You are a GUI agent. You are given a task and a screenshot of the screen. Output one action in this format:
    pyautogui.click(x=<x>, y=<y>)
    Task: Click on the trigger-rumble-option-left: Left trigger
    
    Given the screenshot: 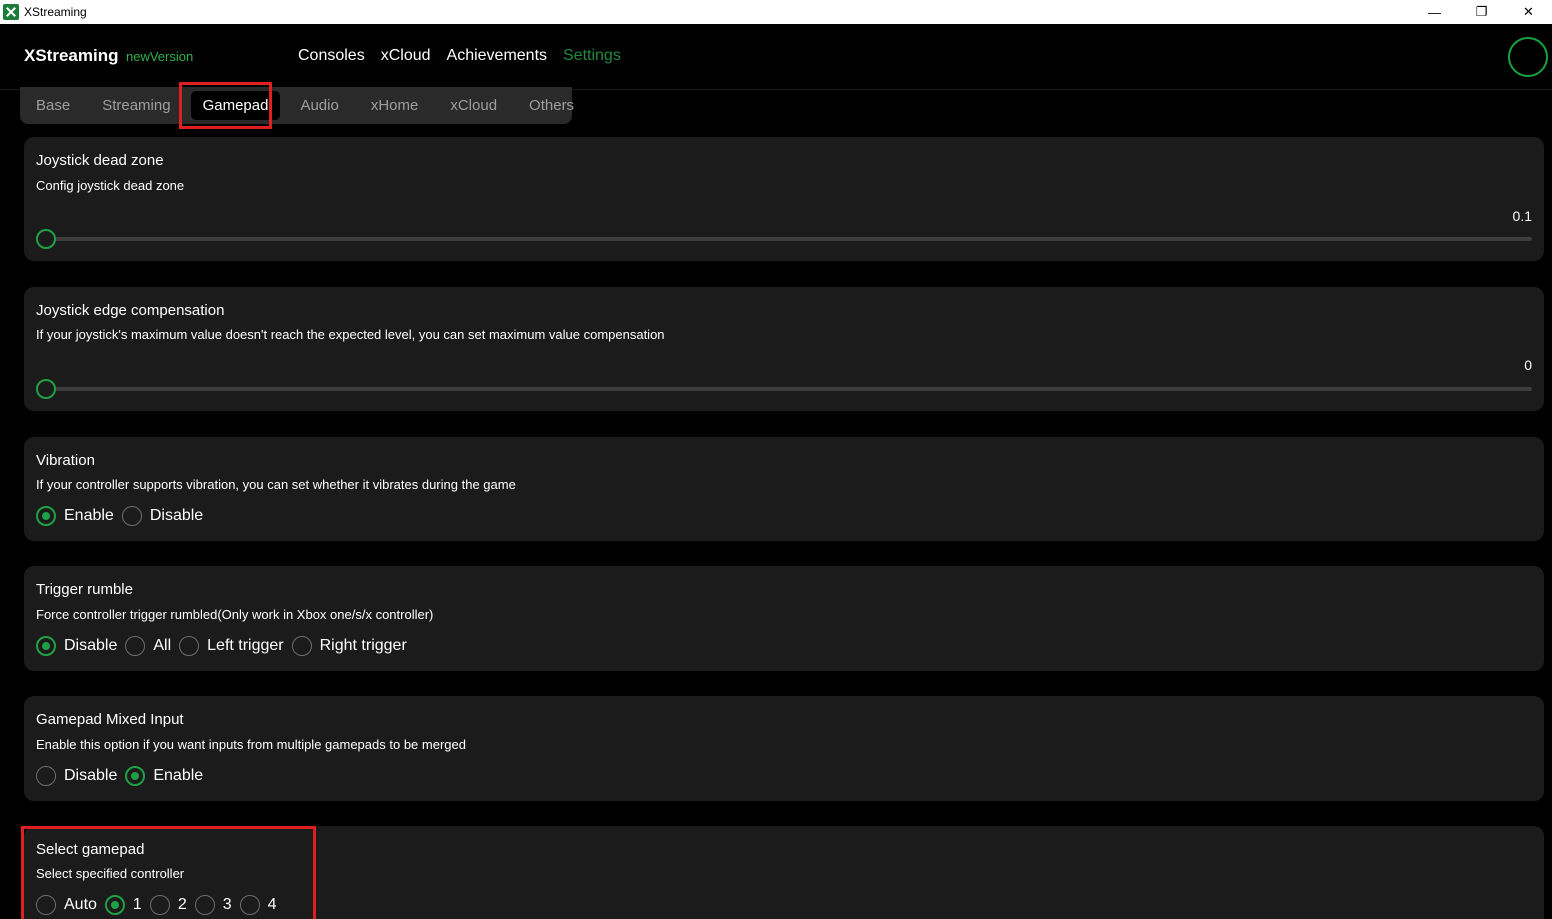 What is the action you would take?
    pyautogui.click(x=231, y=646)
    